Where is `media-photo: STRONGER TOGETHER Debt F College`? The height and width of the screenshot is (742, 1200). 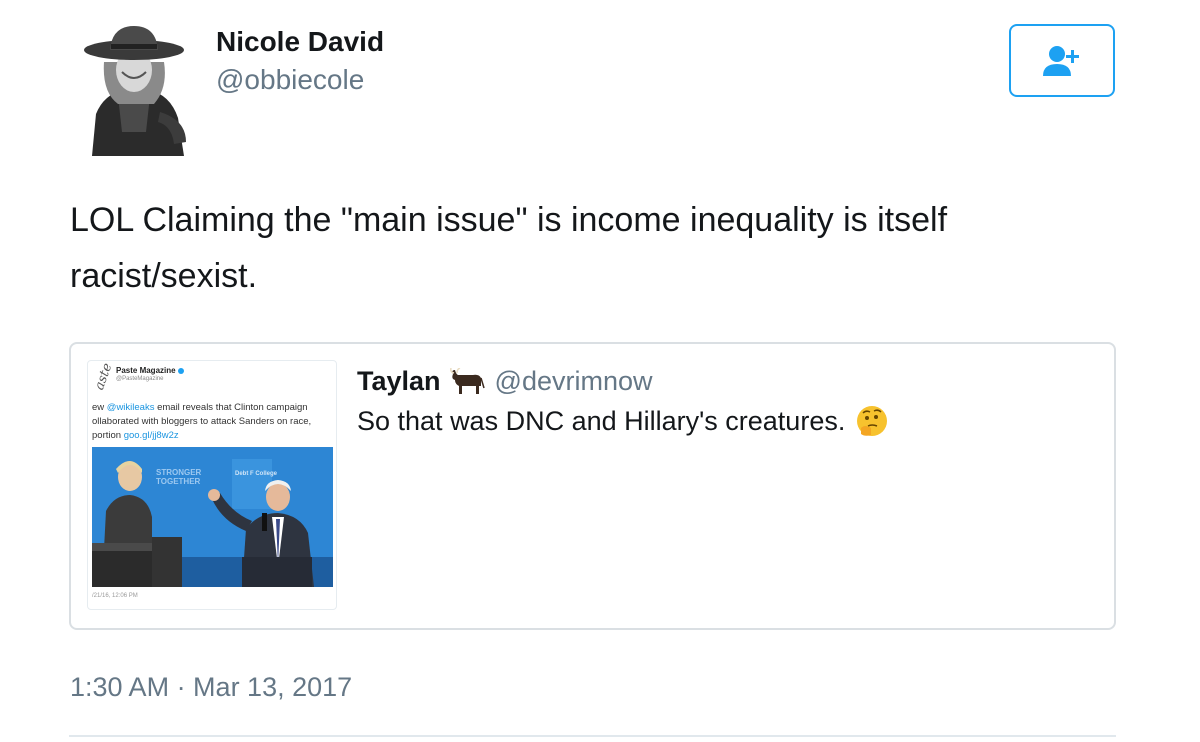
media-photo: STRONGER TOGETHER Debt F College is located at coordinates (212, 517).